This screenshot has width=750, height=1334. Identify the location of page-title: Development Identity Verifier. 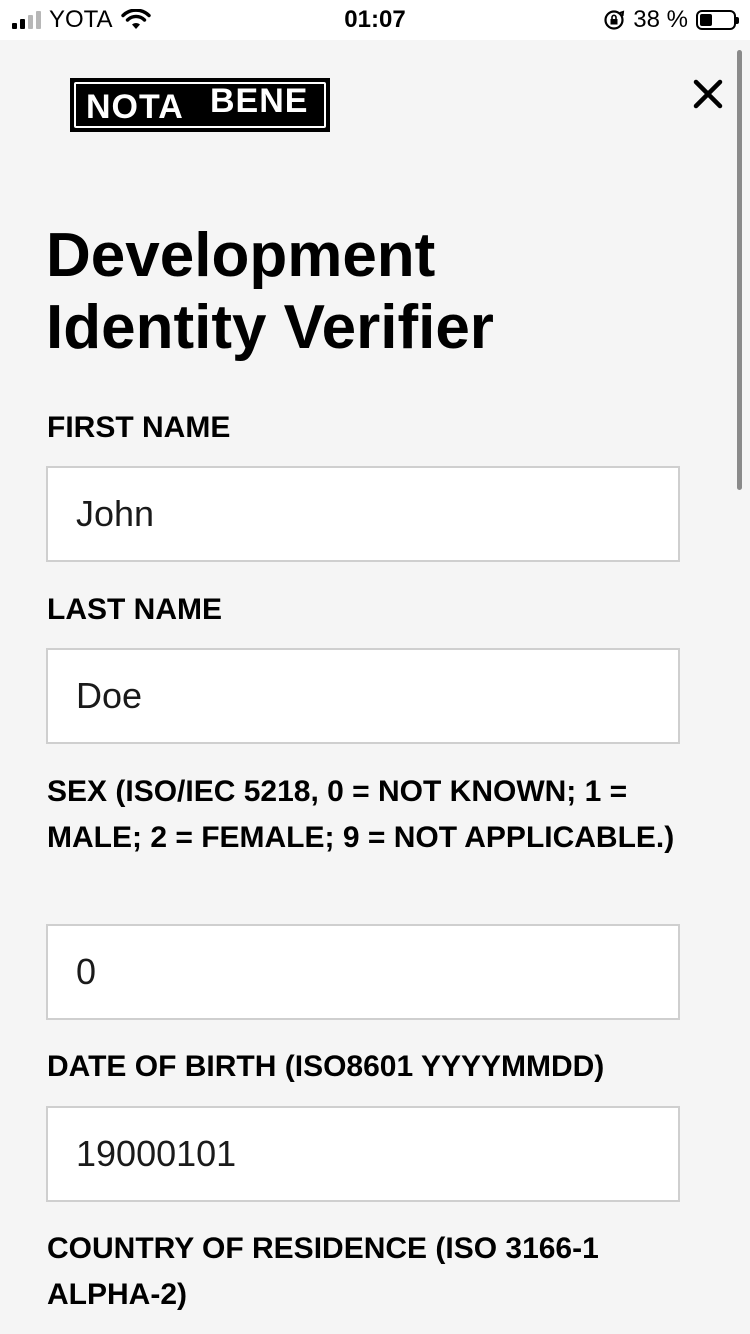
(270, 291).